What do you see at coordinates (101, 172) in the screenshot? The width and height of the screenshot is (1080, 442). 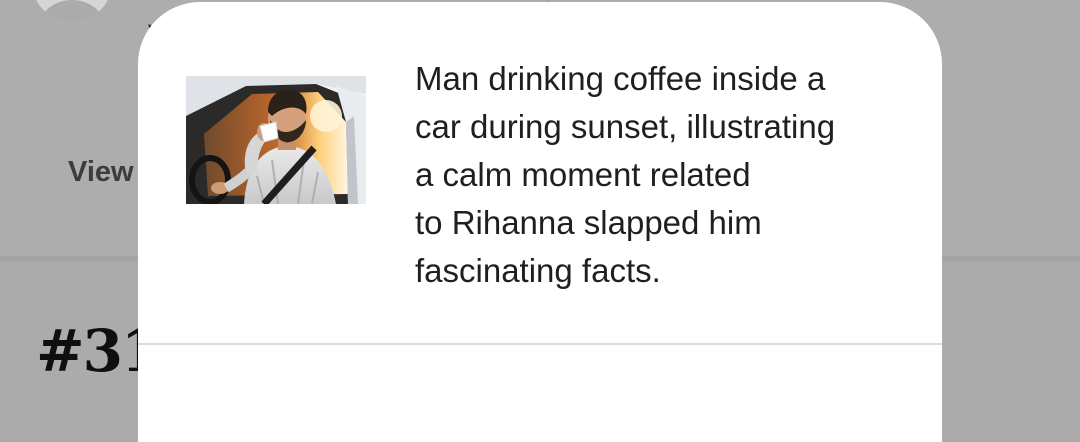 I see `view-button: View` at bounding box center [101, 172].